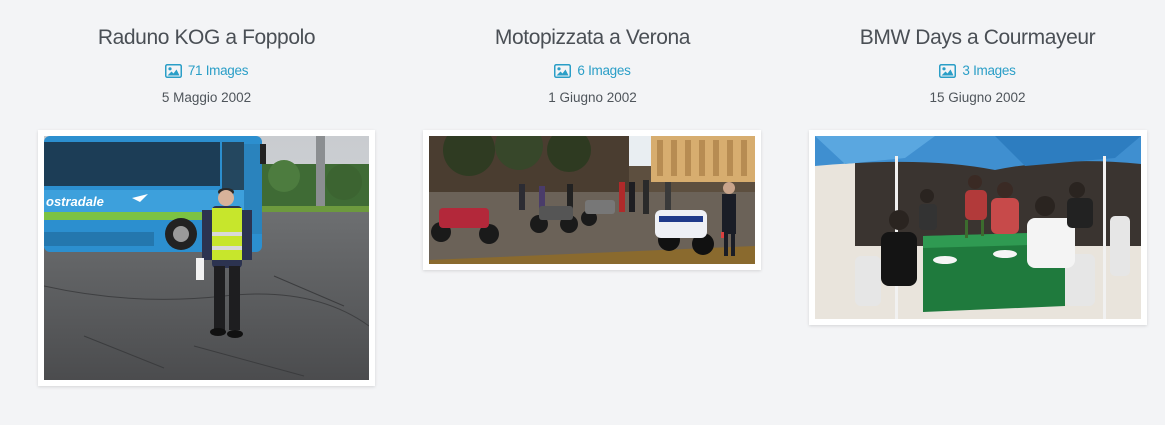 The height and width of the screenshot is (425, 1165). Describe the element at coordinates (975, 38) in the screenshot. I see `album-title: BMW Days a Courmayeur` at that location.